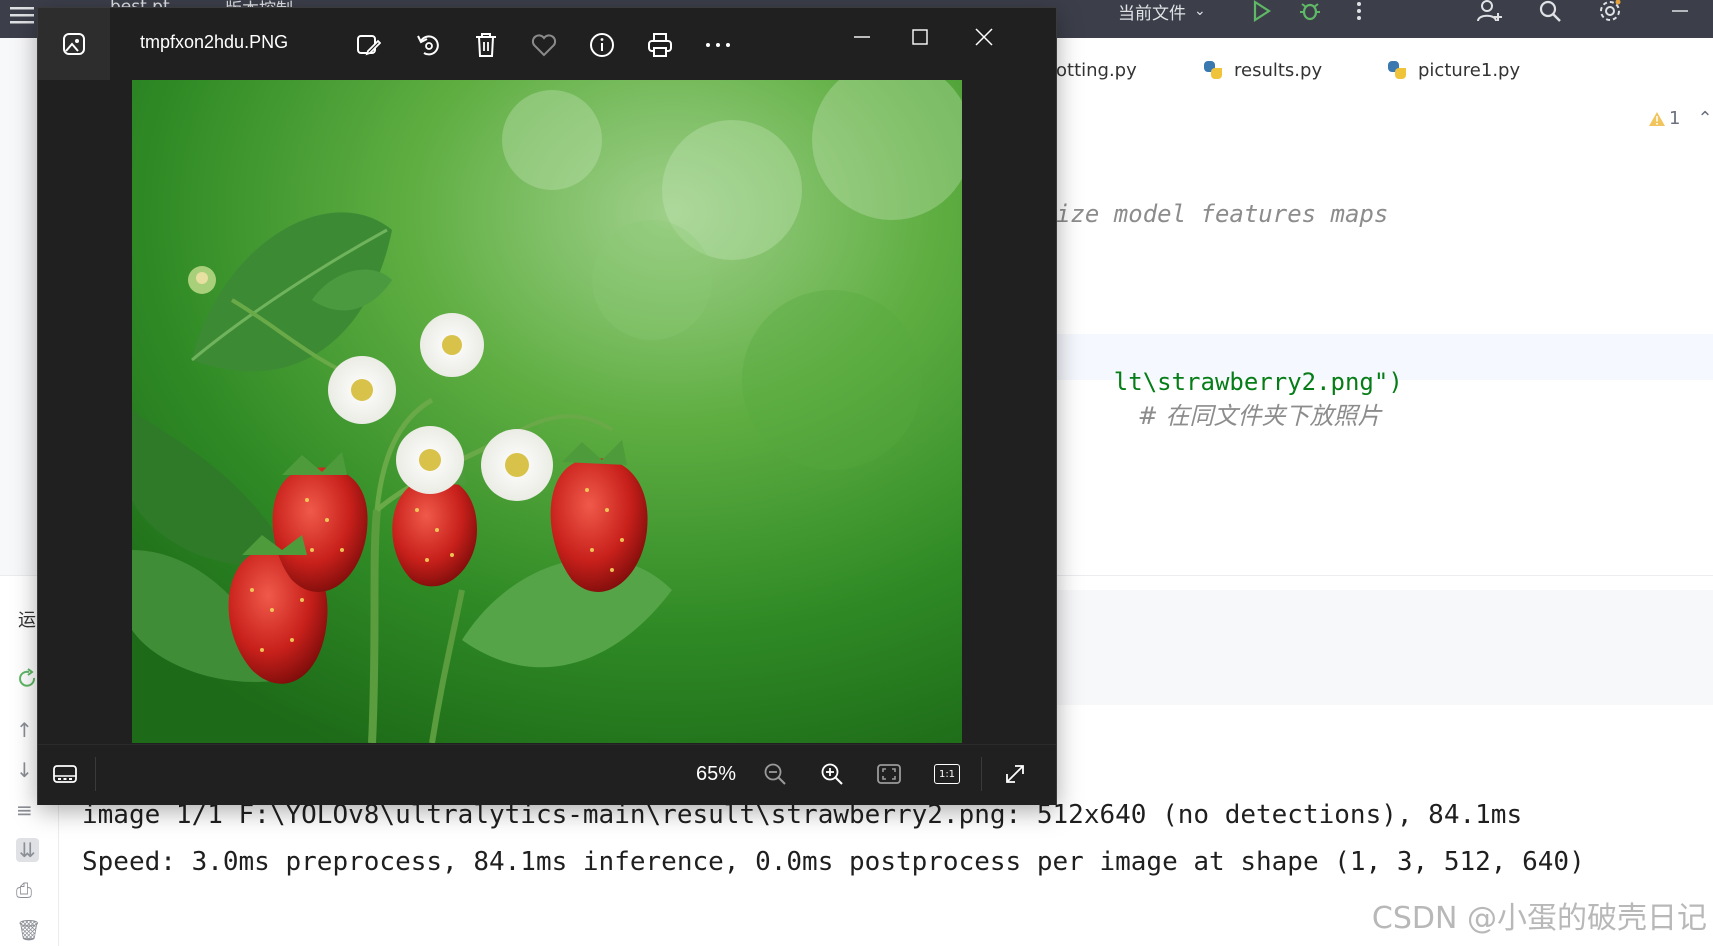 Image resolution: width=1713 pixels, height=946 pixels. Describe the element at coordinates (1222, 214) in the screenshot. I see `code-comment-line: ize model features maps` at that location.